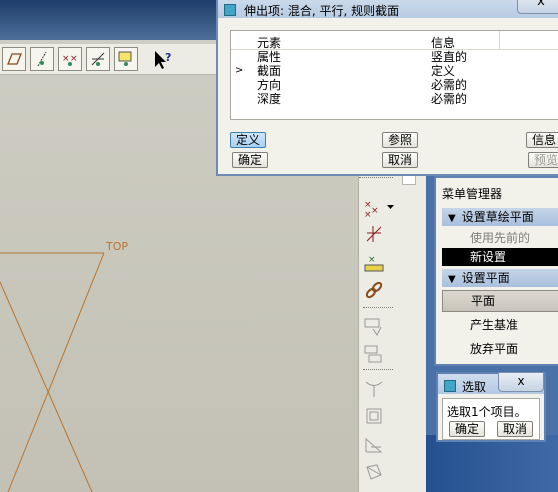 This screenshot has height=492, width=558. I want to click on dialog-titlebar: 伸出项: 混合, 平行, 规则截面, so click(388, 9).